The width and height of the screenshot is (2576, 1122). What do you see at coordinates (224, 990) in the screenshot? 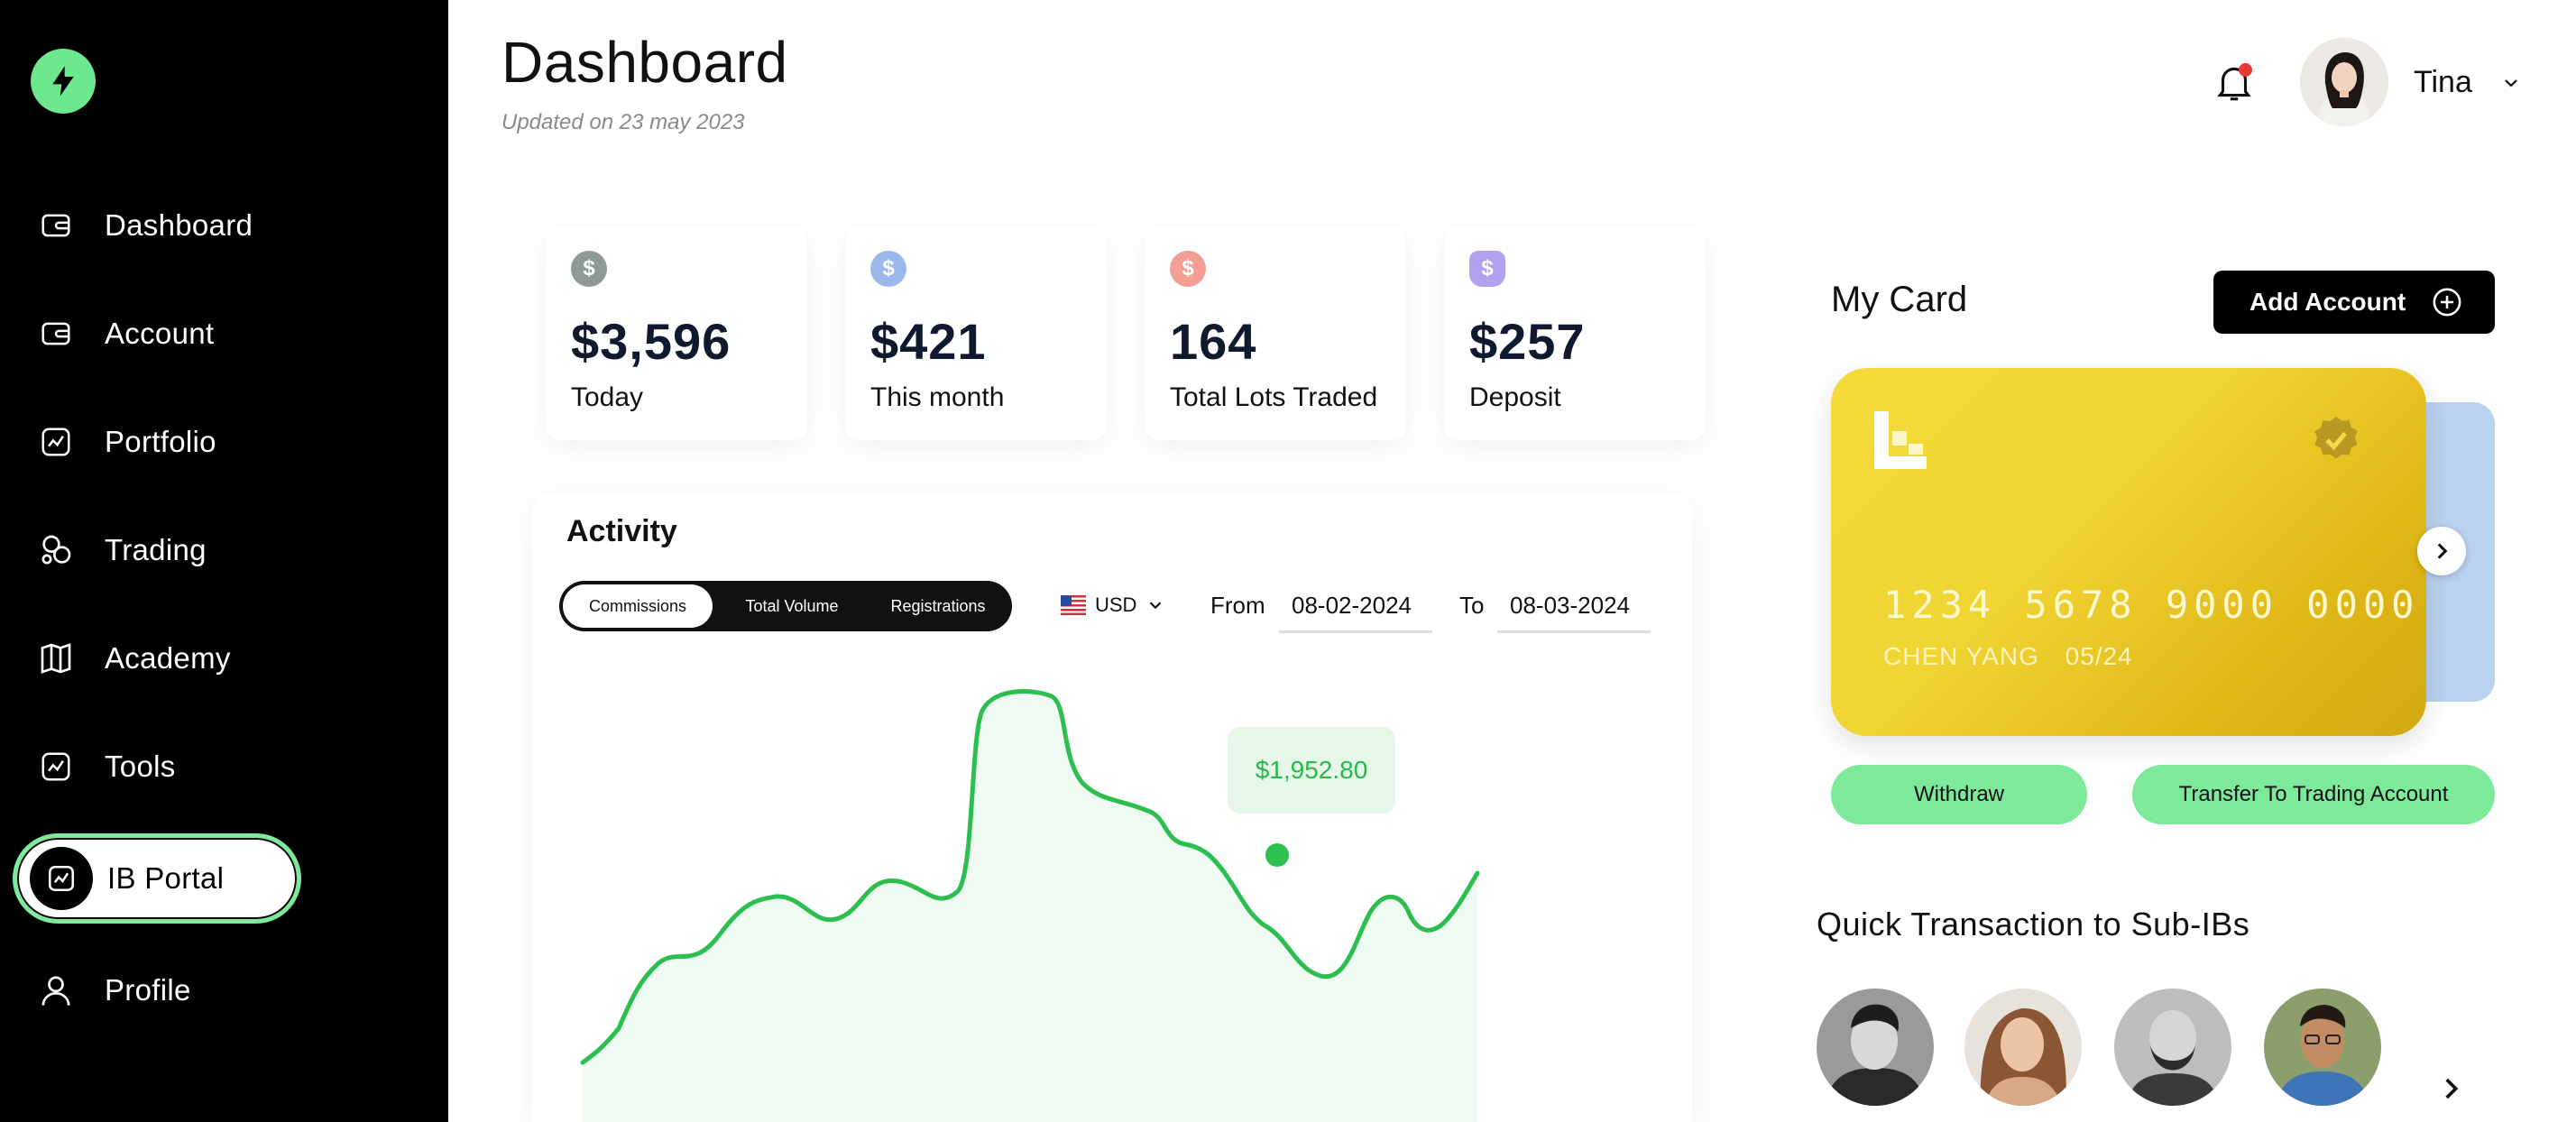
I see `sidebar-item-profile: Profile` at bounding box center [224, 990].